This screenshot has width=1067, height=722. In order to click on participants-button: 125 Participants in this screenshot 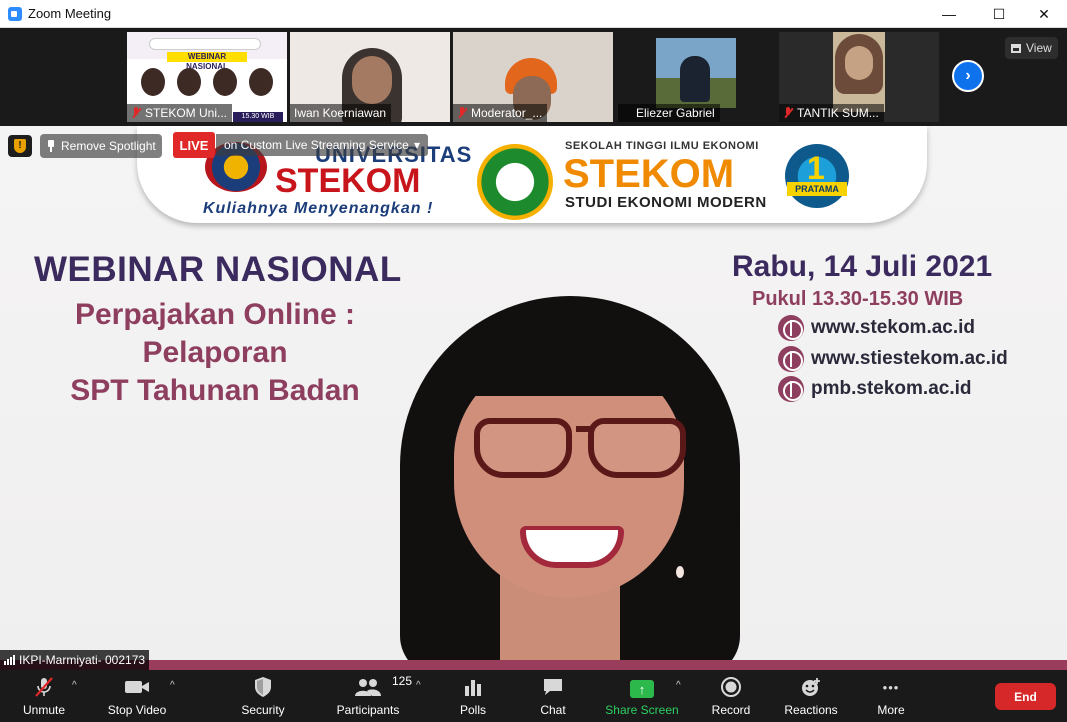, I will do `click(373, 696)`.